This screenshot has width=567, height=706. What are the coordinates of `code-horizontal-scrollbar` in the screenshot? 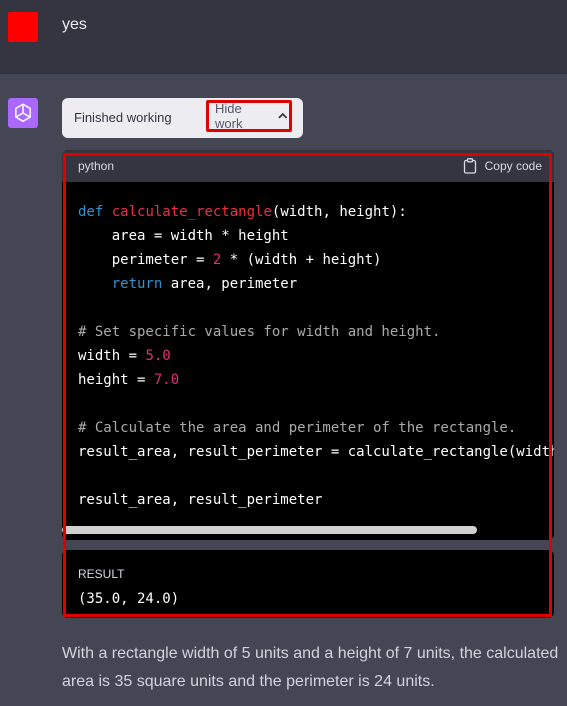 It's located at (269, 530).